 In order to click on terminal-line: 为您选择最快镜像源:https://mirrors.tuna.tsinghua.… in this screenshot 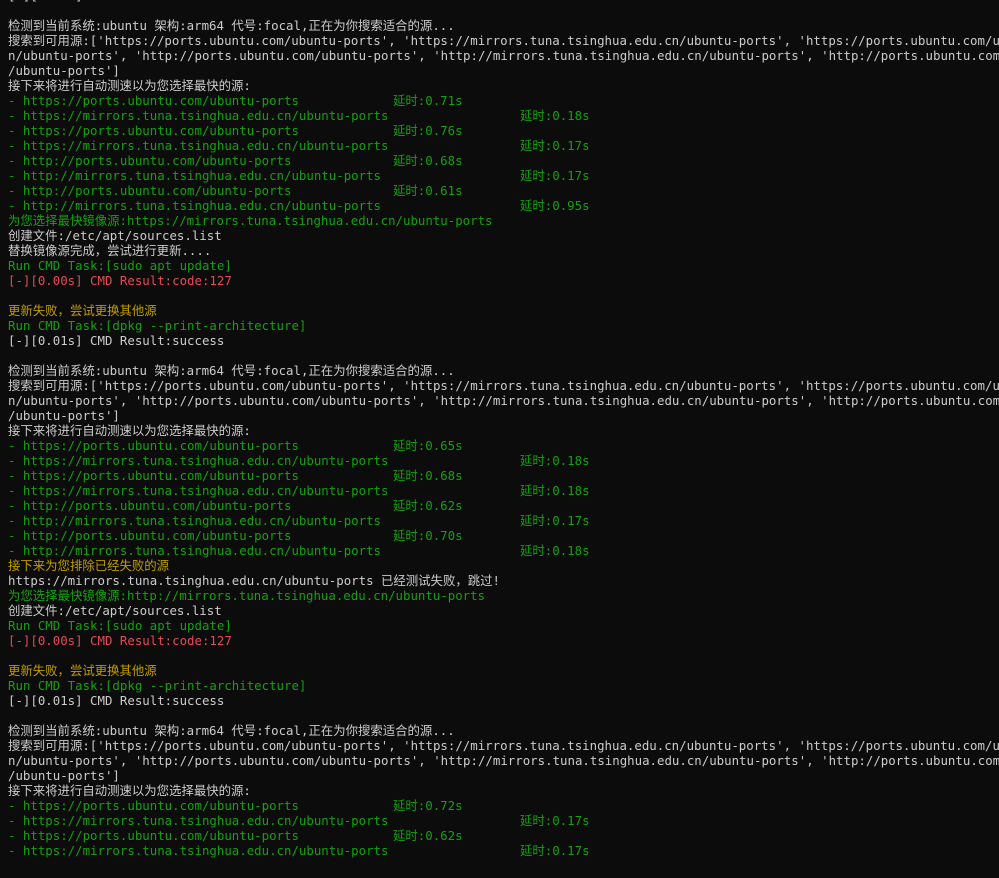, I will do `click(503, 220)`.